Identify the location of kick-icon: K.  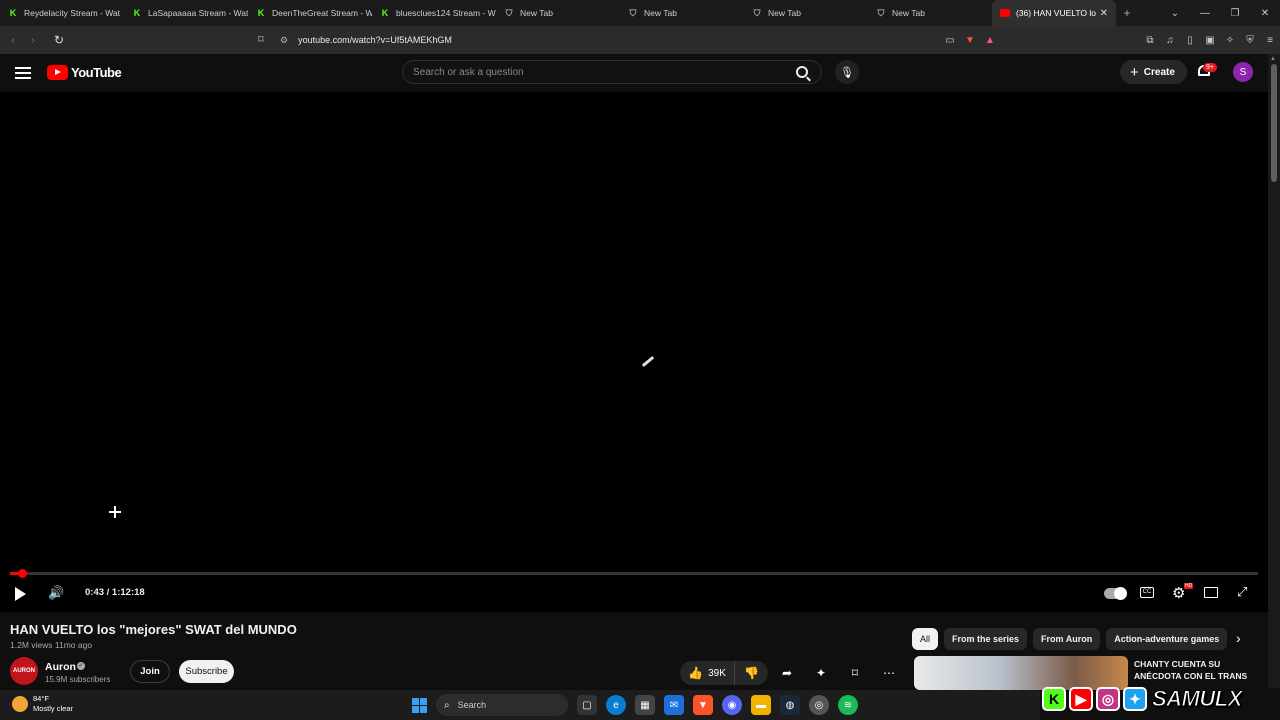
(261, 13).